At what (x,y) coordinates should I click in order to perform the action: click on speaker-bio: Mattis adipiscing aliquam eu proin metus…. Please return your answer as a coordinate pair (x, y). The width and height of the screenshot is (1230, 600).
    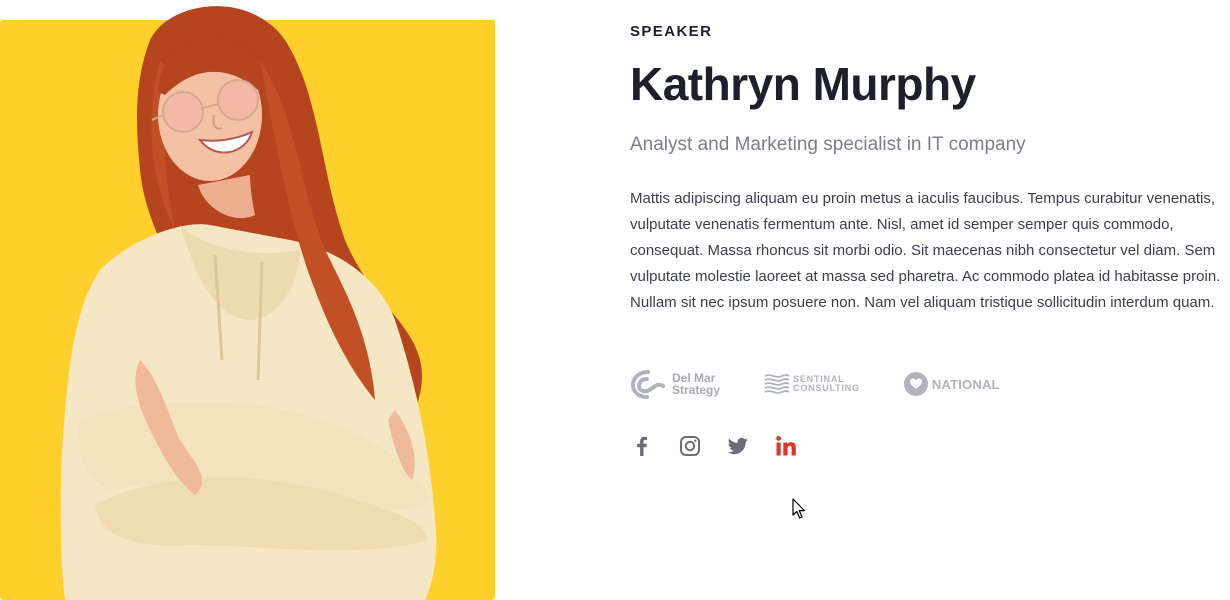
    Looking at the image, I should click on (925, 250).